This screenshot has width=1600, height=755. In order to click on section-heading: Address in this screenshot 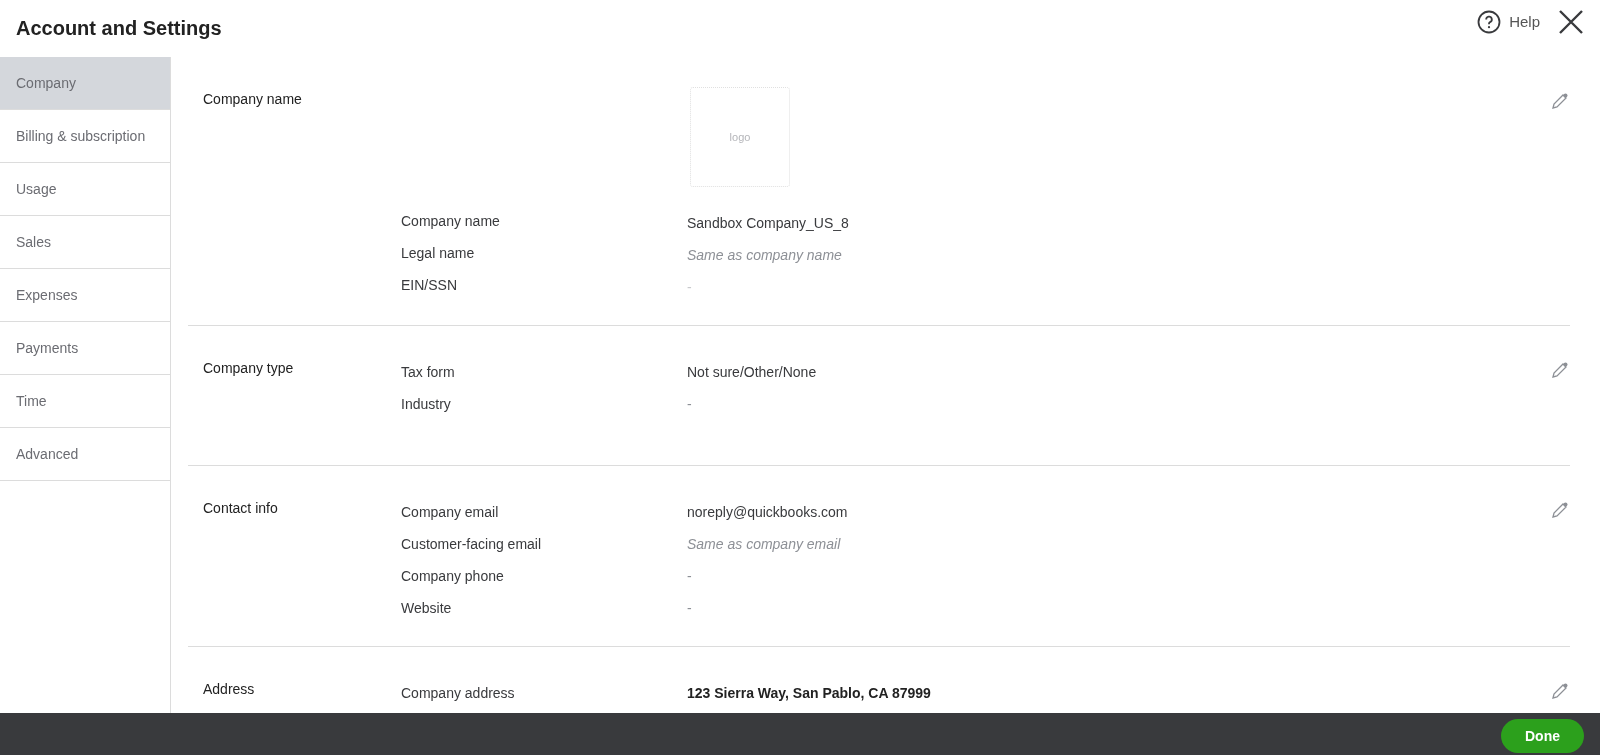, I will do `click(229, 689)`.